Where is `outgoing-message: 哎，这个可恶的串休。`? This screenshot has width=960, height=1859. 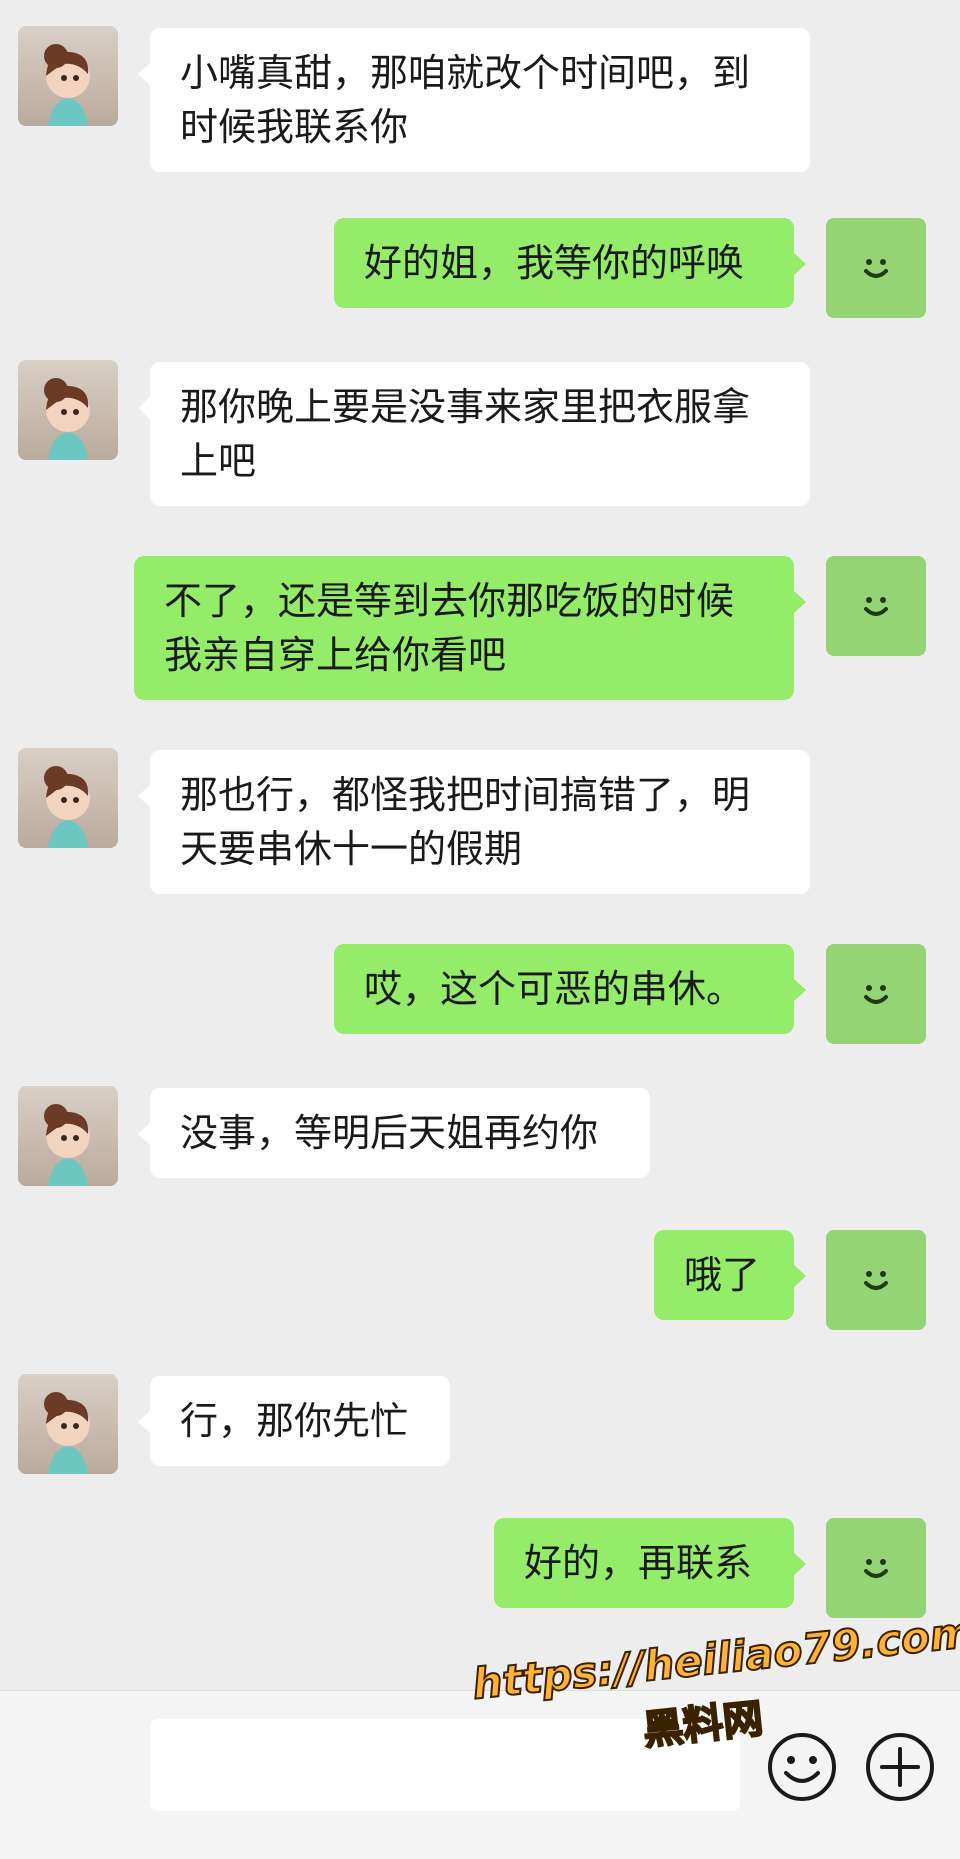
outgoing-message: 哎，这个可恶的串休。 is located at coordinates (570, 989).